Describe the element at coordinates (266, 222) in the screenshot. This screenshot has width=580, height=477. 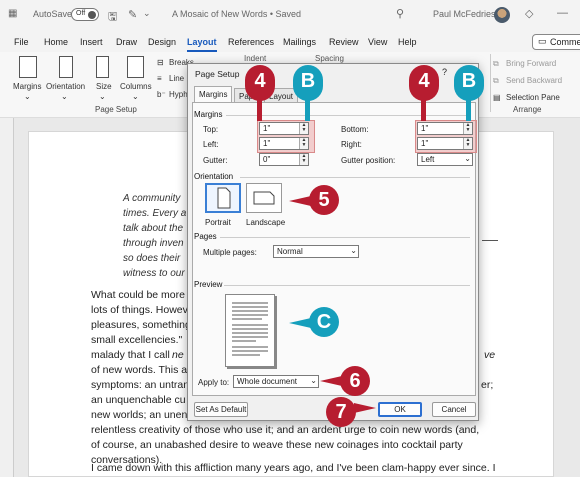
I see `landscape-label: Landscape` at that location.